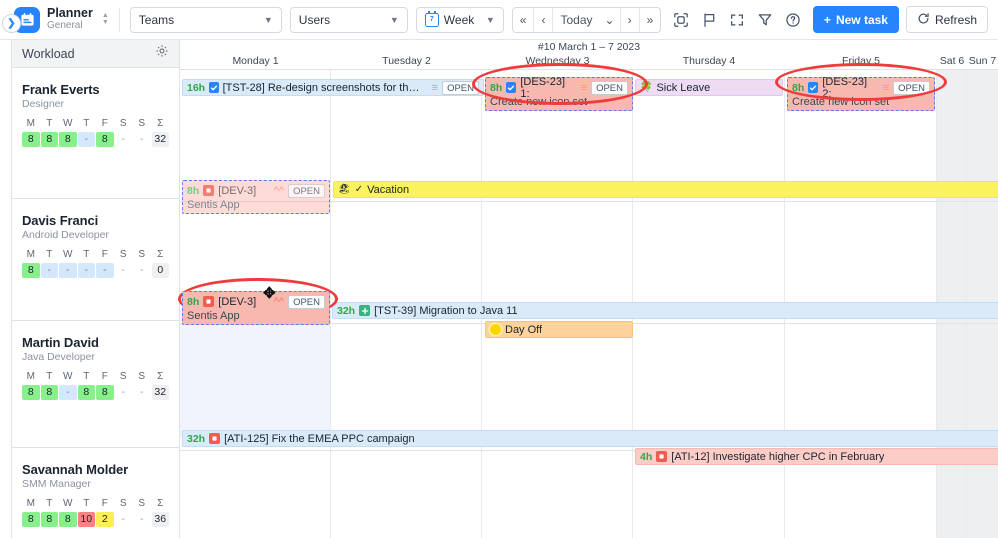 The width and height of the screenshot is (998, 538). Describe the element at coordinates (65, 26) in the screenshot. I see `app-subtitle: General` at that location.